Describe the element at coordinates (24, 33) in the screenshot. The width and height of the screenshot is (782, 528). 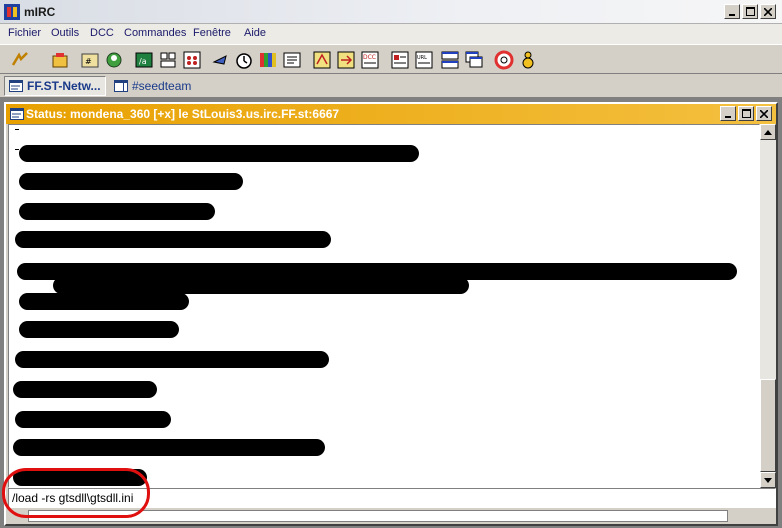
I see `menu-fichier: Fichier` at that location.